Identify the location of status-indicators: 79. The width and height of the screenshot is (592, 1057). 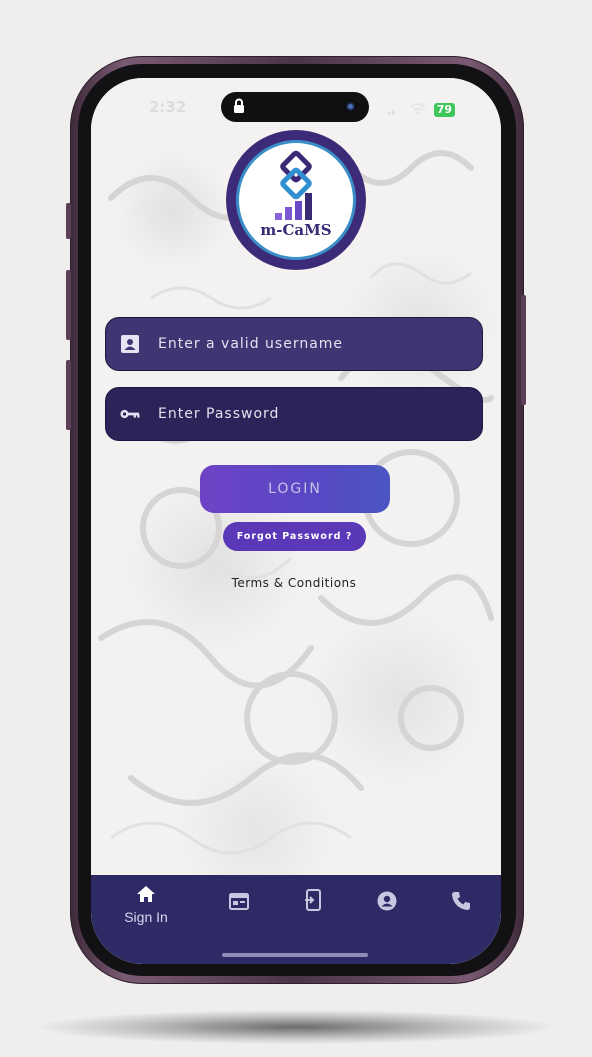
(421, 109).